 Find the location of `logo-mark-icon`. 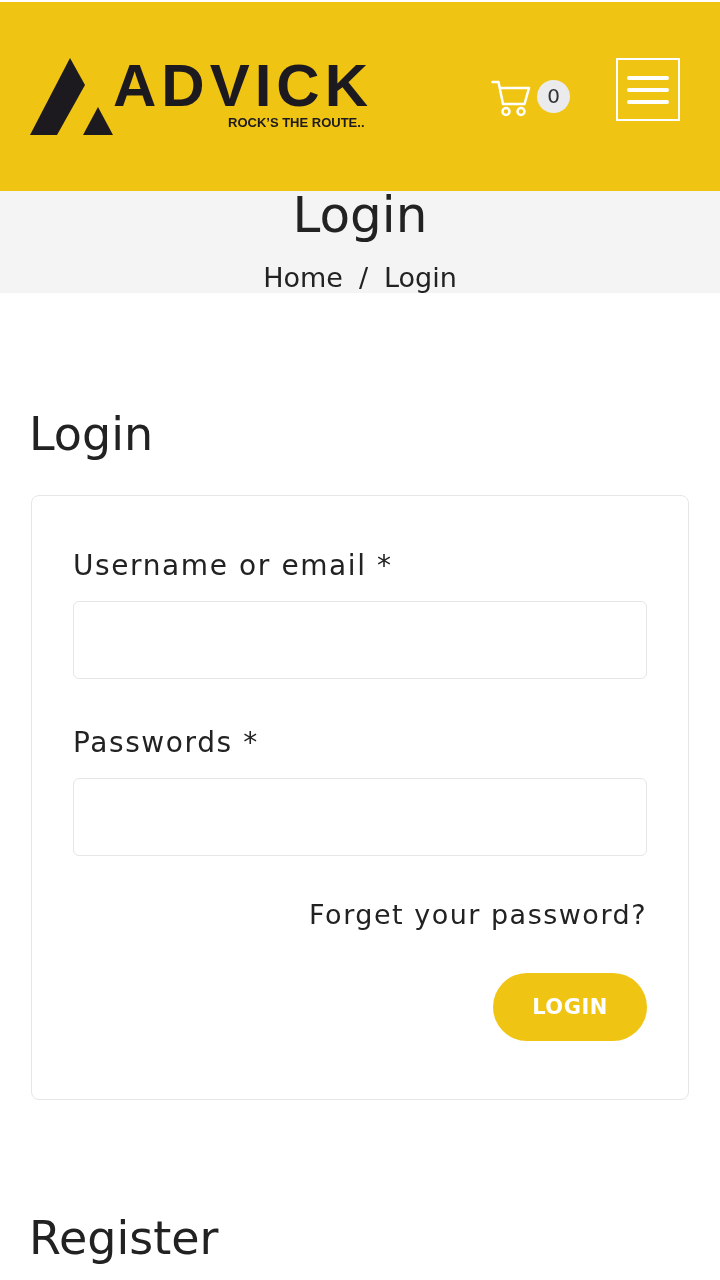

logo-mark-icon is located at coordinates (71, 96).